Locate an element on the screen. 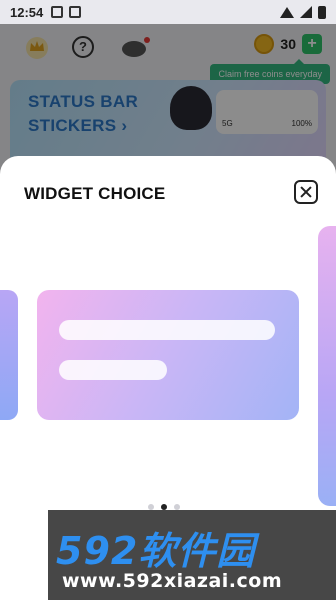 This screenshot has height=600, width=336. status-time: 12:54 is located at coordinates (27, 12).